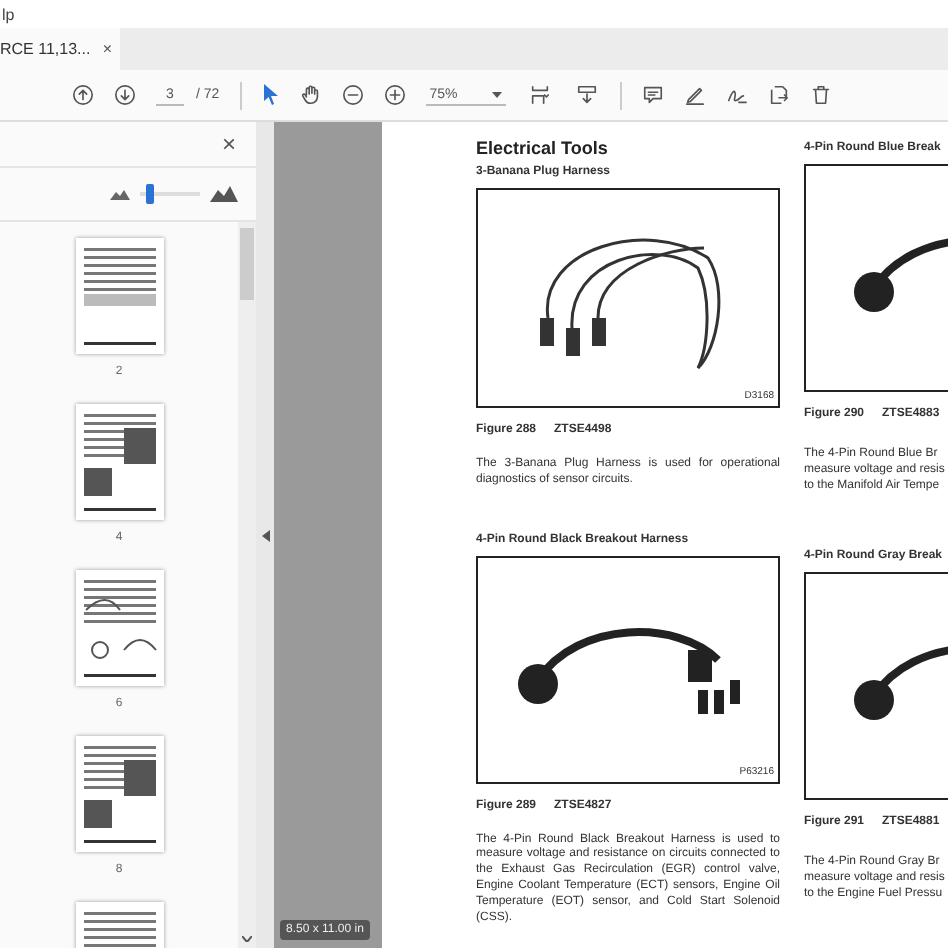  Describe the element at coordinates (247, 585) in the screenshot. I see `scrollbar` at that location.